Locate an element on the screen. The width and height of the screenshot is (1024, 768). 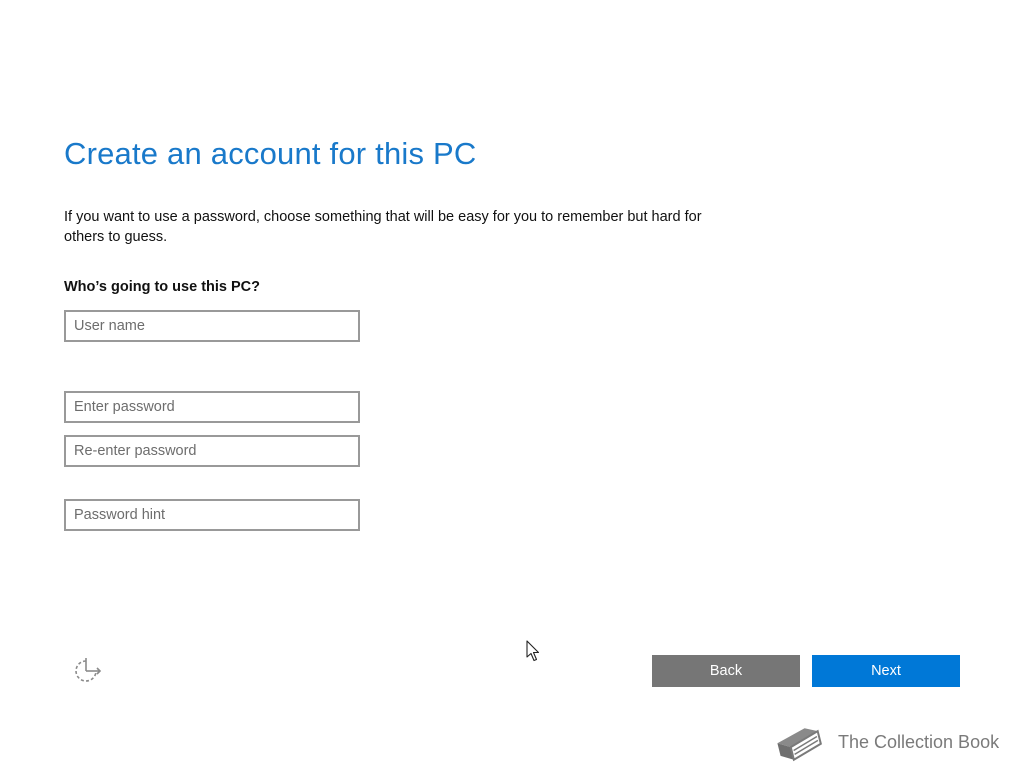
password-hint-input is located at coordinates (212, 515).